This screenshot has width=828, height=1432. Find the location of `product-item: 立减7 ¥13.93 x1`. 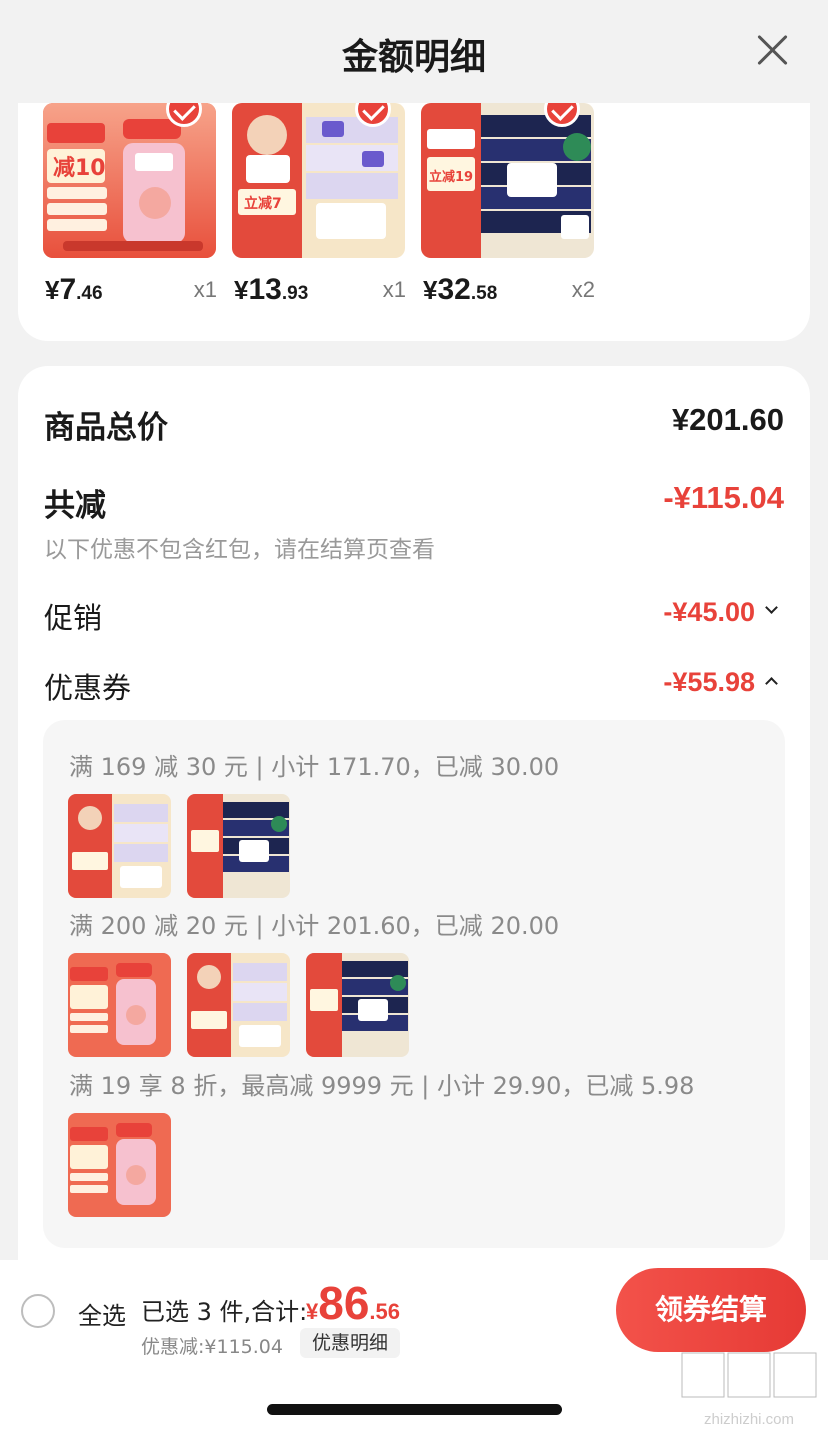

product-item: 立减7 ¥13.93 x1 is located at coordinates (319, 204).